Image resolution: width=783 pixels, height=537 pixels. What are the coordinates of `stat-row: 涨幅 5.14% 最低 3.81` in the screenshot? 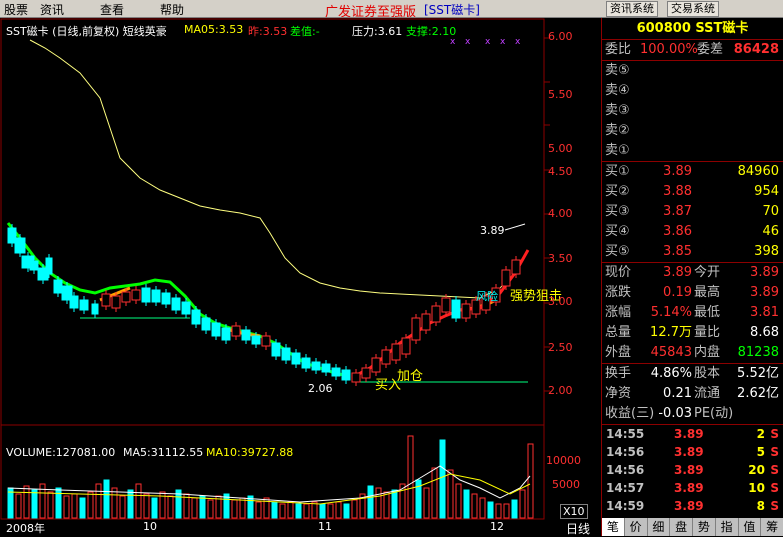 It's located at (692, 313).